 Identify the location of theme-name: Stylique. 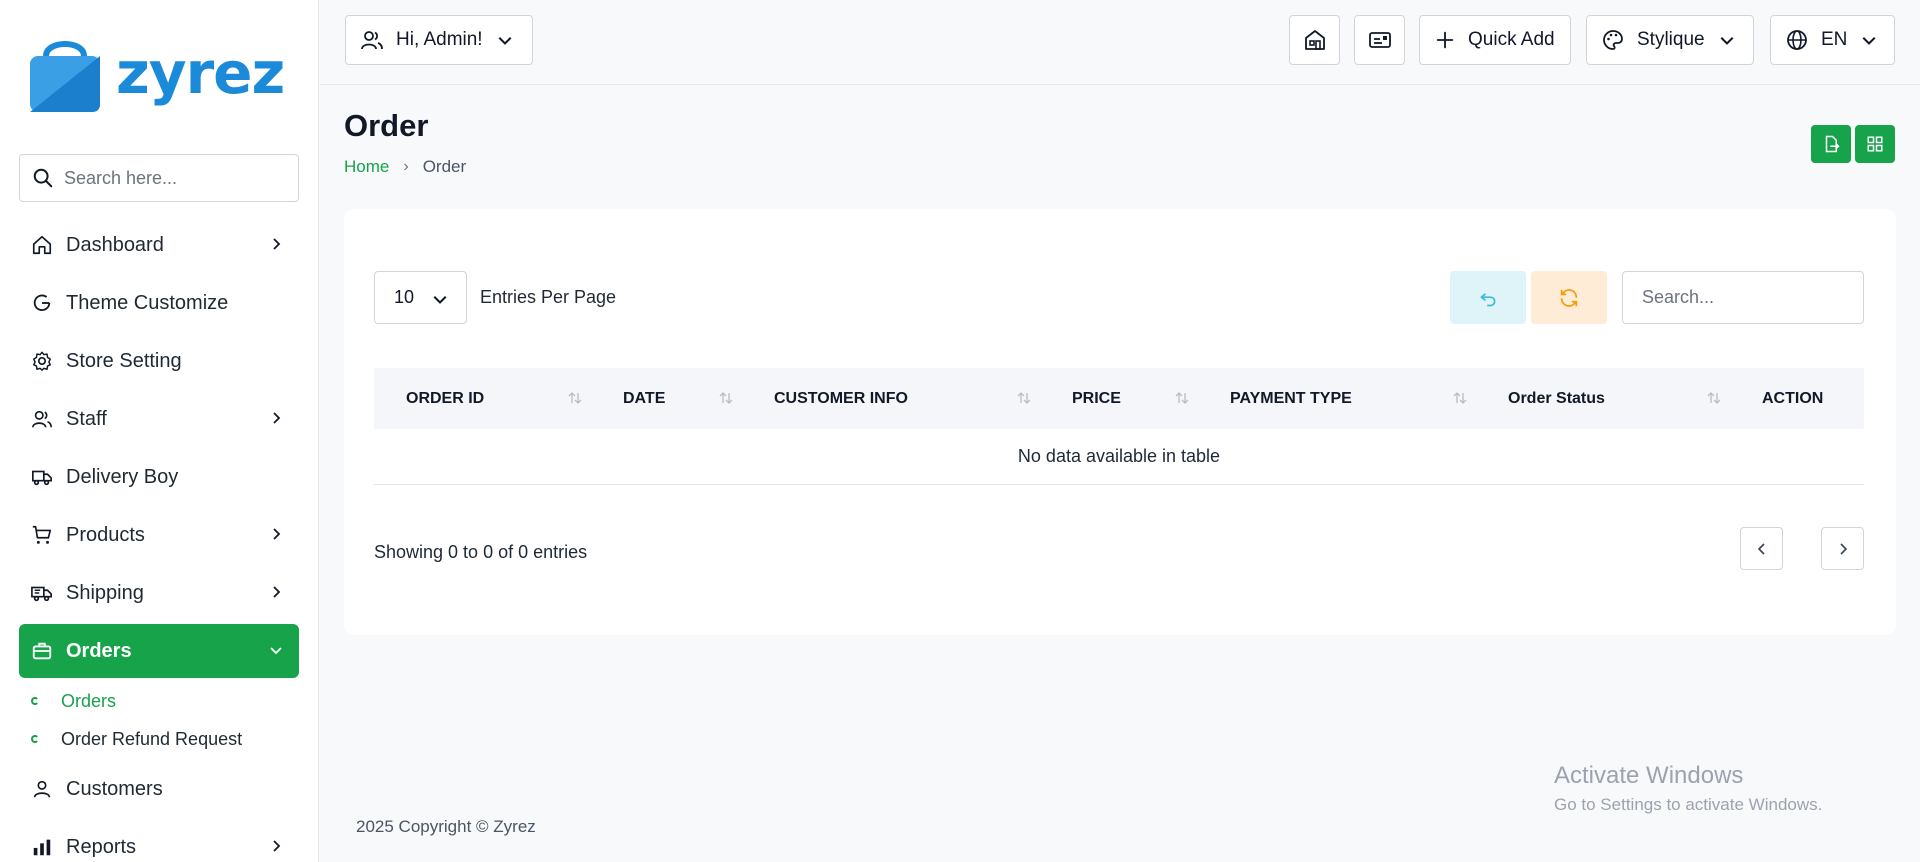
(1671, 39).